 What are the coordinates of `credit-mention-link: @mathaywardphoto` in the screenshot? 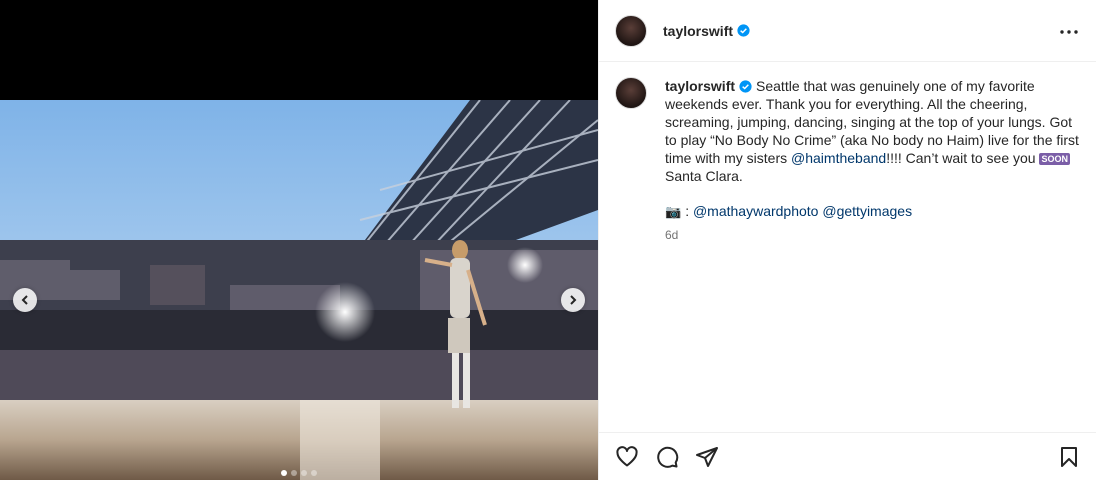 It's located at (756, 211).